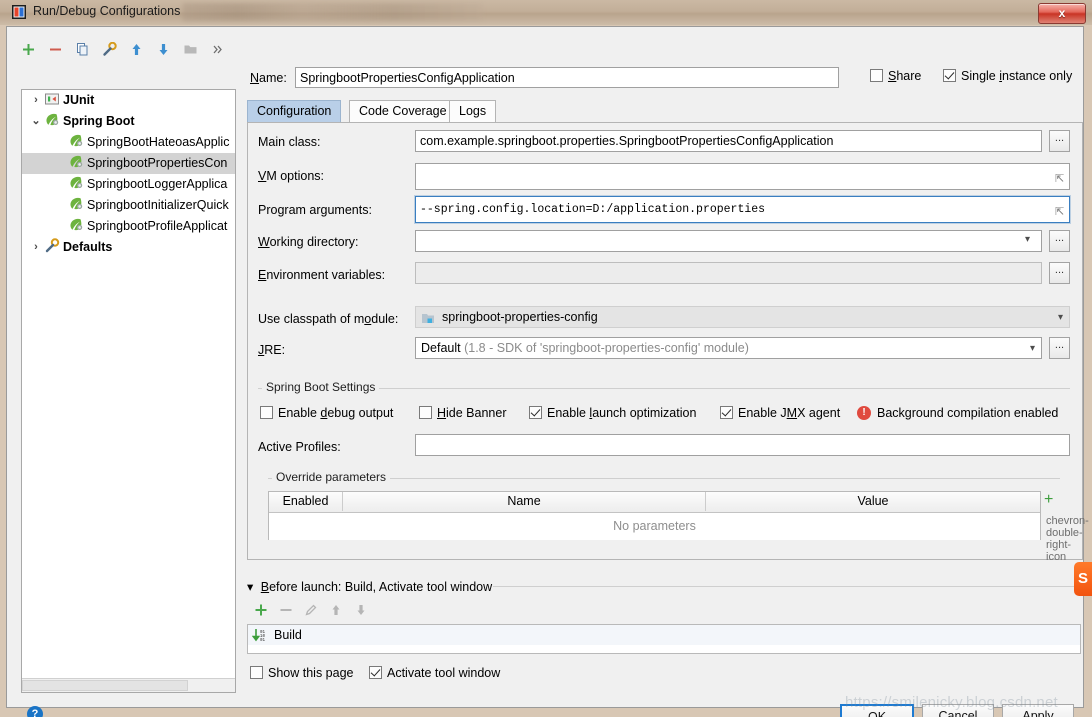 Image resolution: width=1092 pixels, height=717 pixels. What do you see at coordinates (315, 210) in the screenshot?
I see `program-arguments-label: Program arguments:` at bounding box center [315, 210].